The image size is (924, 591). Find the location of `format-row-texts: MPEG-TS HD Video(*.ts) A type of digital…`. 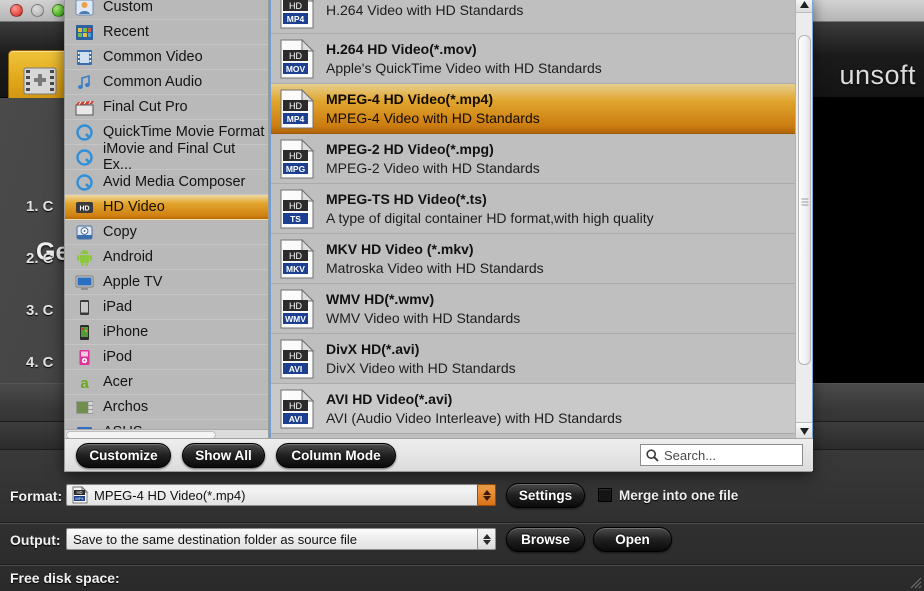

format-row-texts: MPEG-TS HD Video(*.ts) A type of digital… is located at coordinates (490, 208).